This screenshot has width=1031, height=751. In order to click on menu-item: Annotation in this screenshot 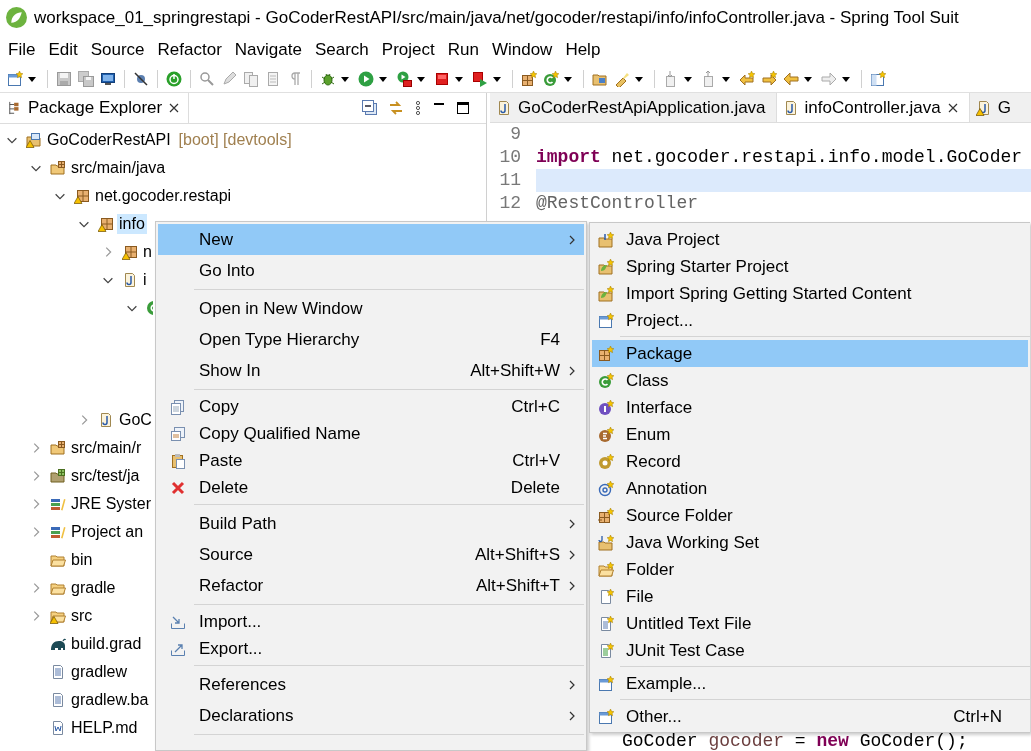, I will do `click(810, 488)`.